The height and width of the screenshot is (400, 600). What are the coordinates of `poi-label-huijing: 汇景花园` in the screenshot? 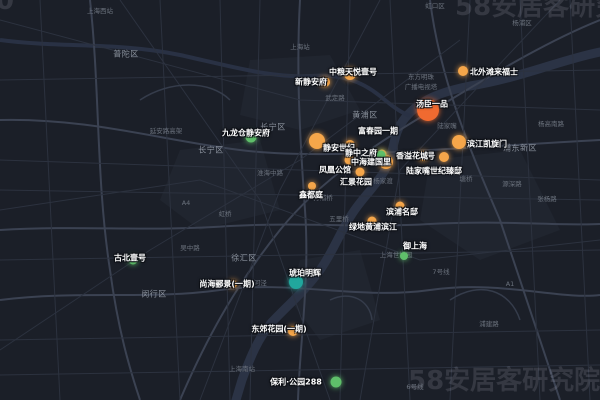 It's located at (356, 182).